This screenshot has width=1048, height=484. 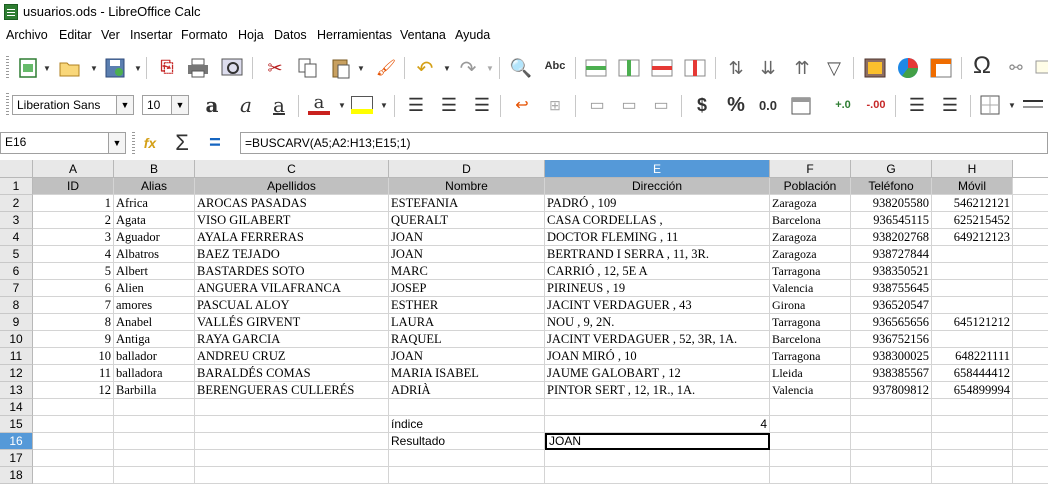 What do you see at coordinates (810, 322) in the screenshot?
I see `table-cell: Tarragona` at bounding box center [810, 322].